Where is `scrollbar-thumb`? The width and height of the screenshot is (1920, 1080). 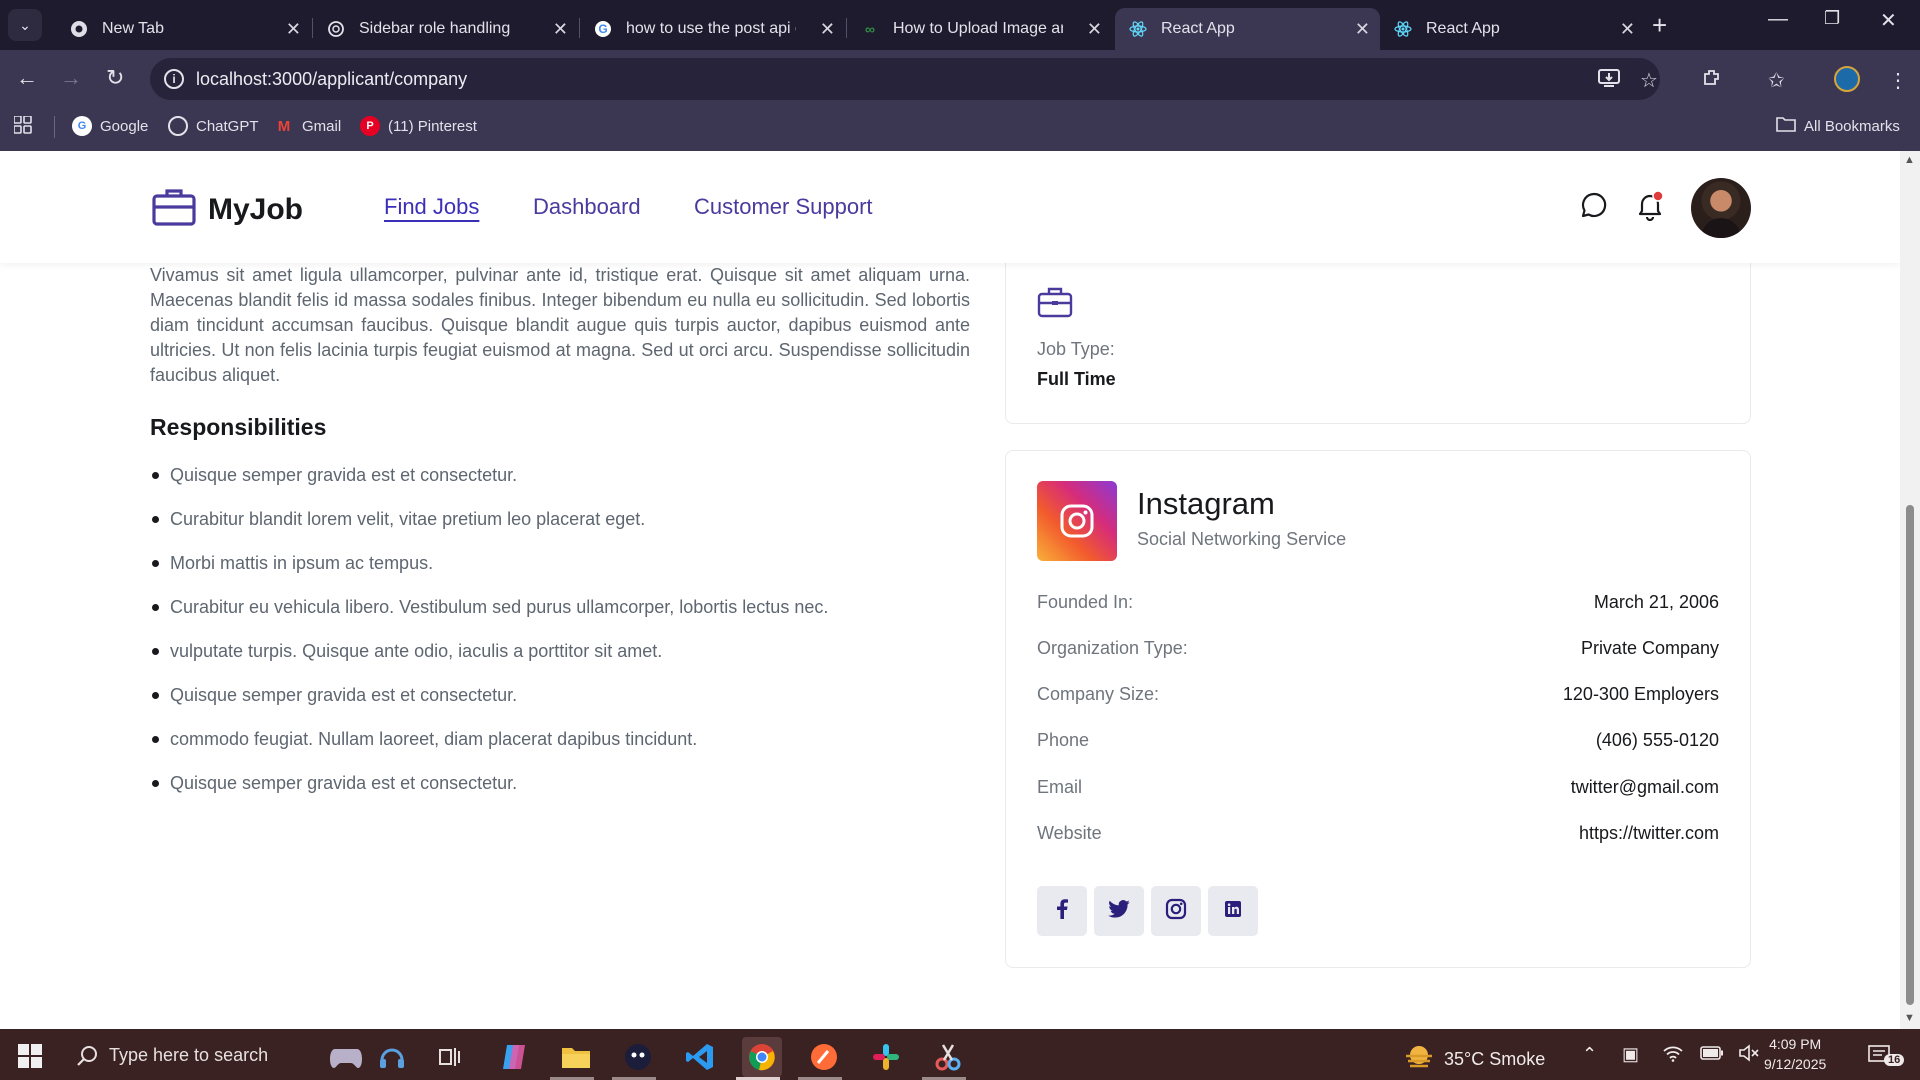
scrollbar-thumb is located at coordinates (1910, 755).